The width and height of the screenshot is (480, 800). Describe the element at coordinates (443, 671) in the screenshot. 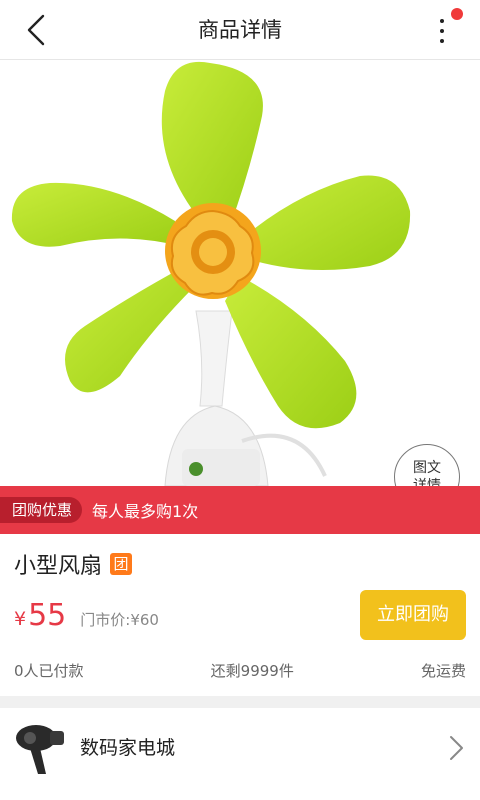

I see `shipping-info: 免运费` at that location.